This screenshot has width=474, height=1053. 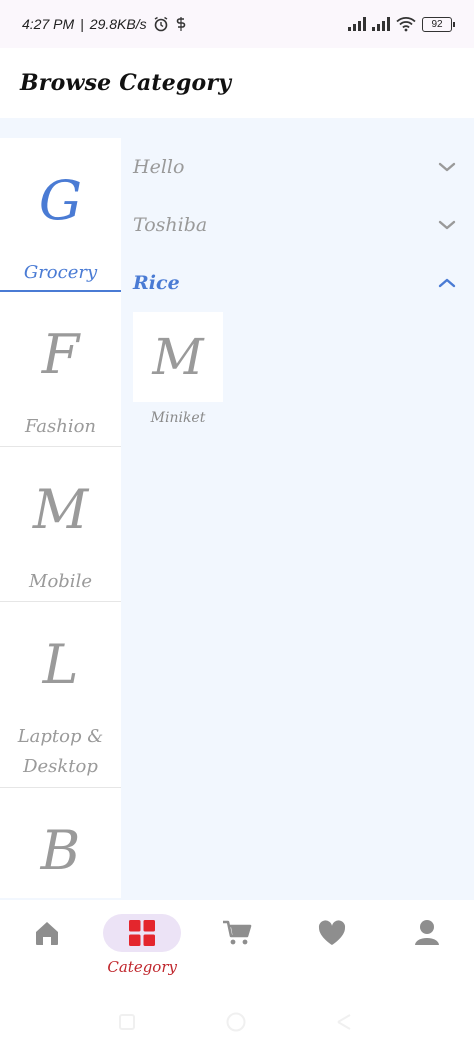 What do you see at coordinates (60, 581) in the screenshot?
I see `category-label: Mobile` at bounding box center [60, 581].